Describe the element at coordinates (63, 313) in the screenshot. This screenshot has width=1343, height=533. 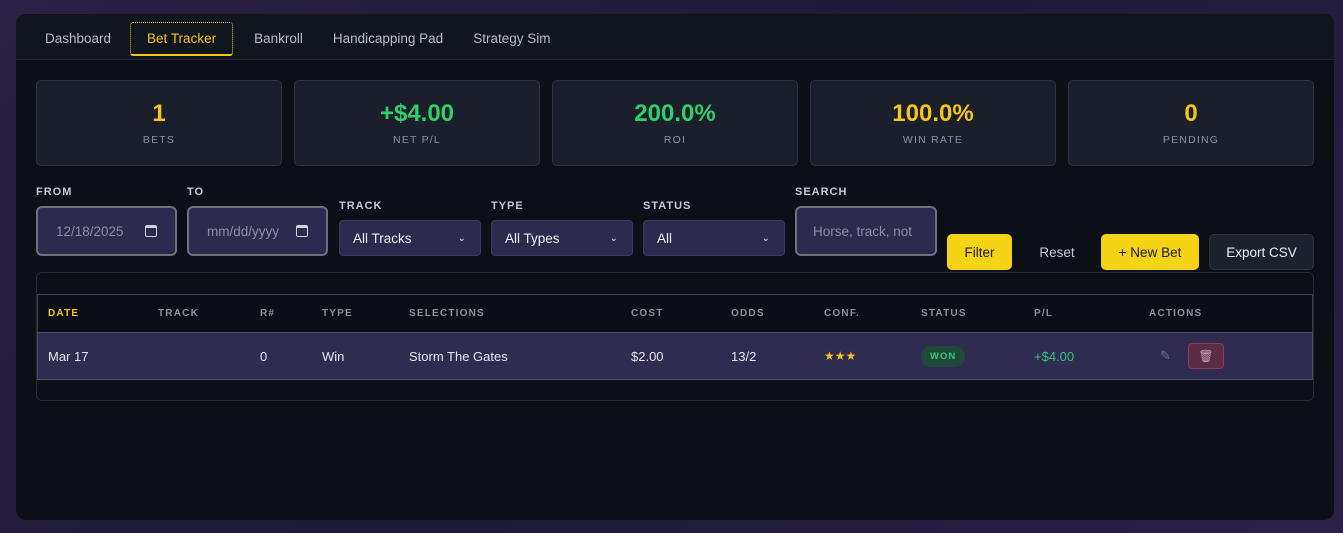
I see `column-date: DATE` at that location.